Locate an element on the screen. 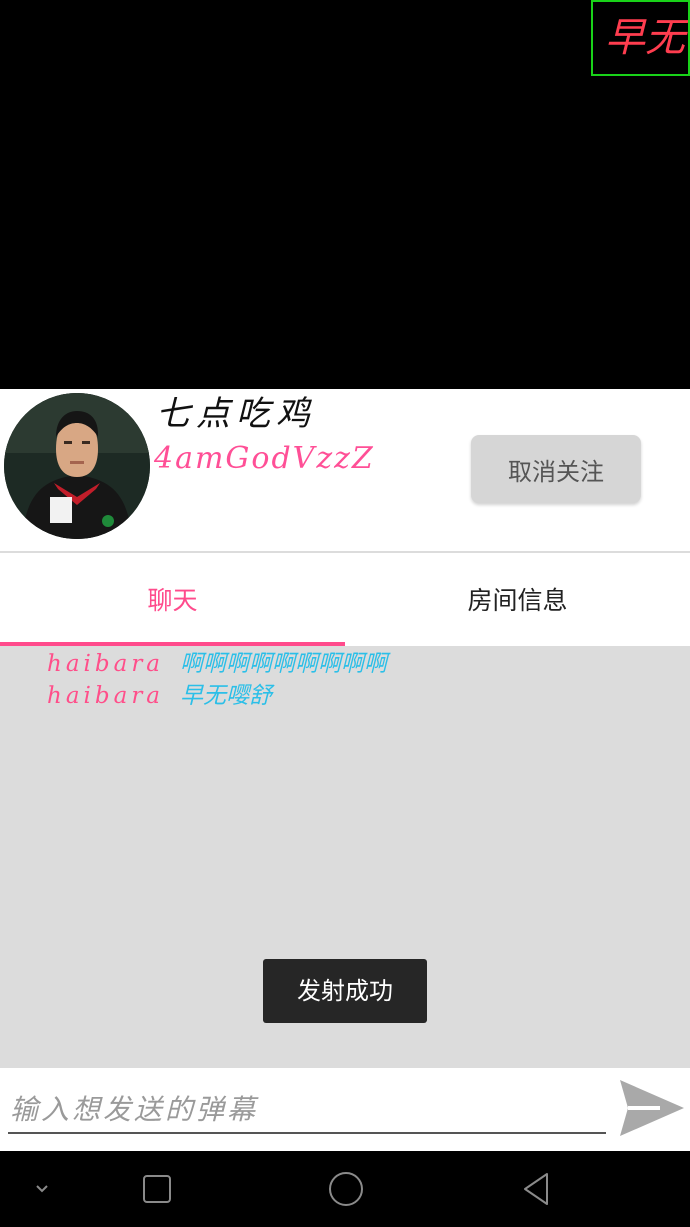  avatar-image is located at coordinates (77, 466).